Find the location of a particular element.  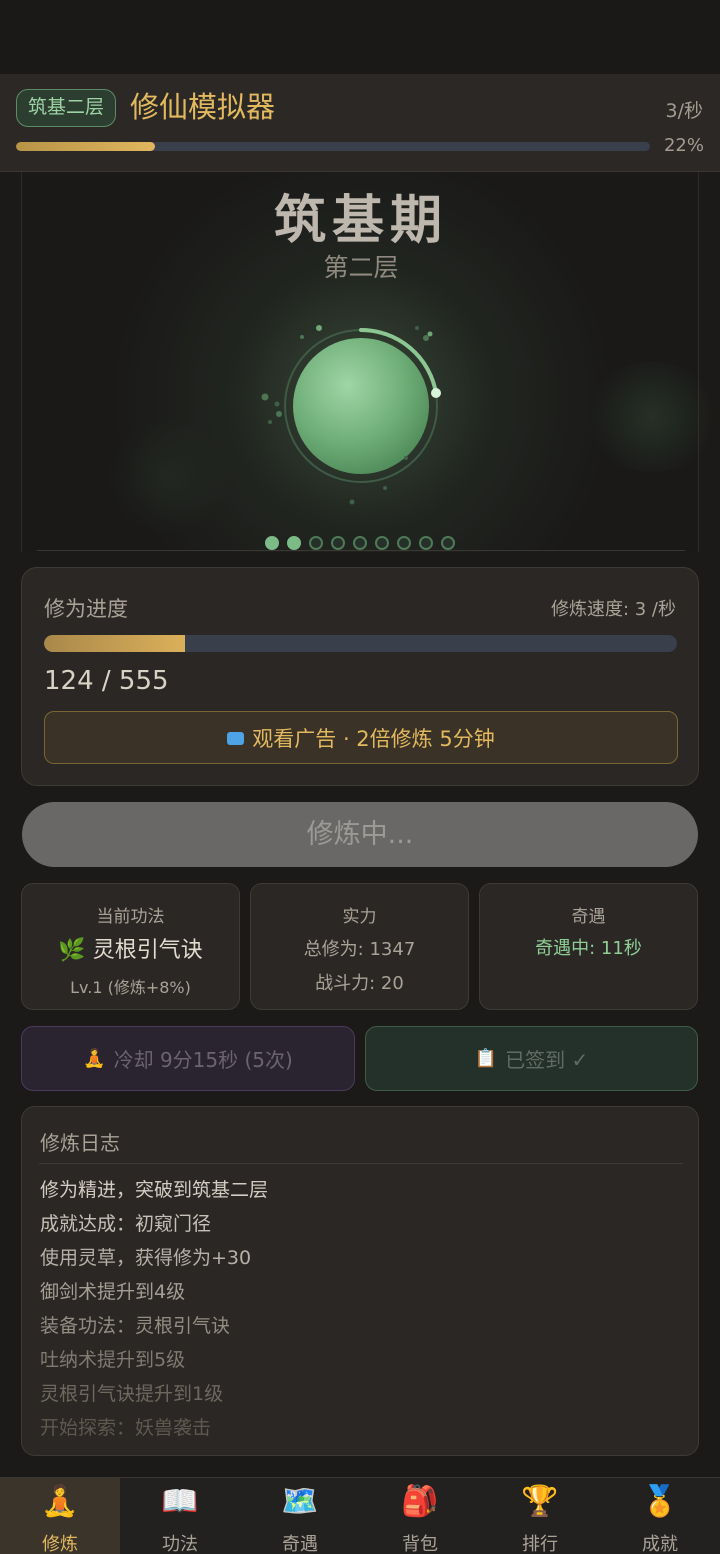

log-title: 修炼日志 is located at coordinates (80, 1143).